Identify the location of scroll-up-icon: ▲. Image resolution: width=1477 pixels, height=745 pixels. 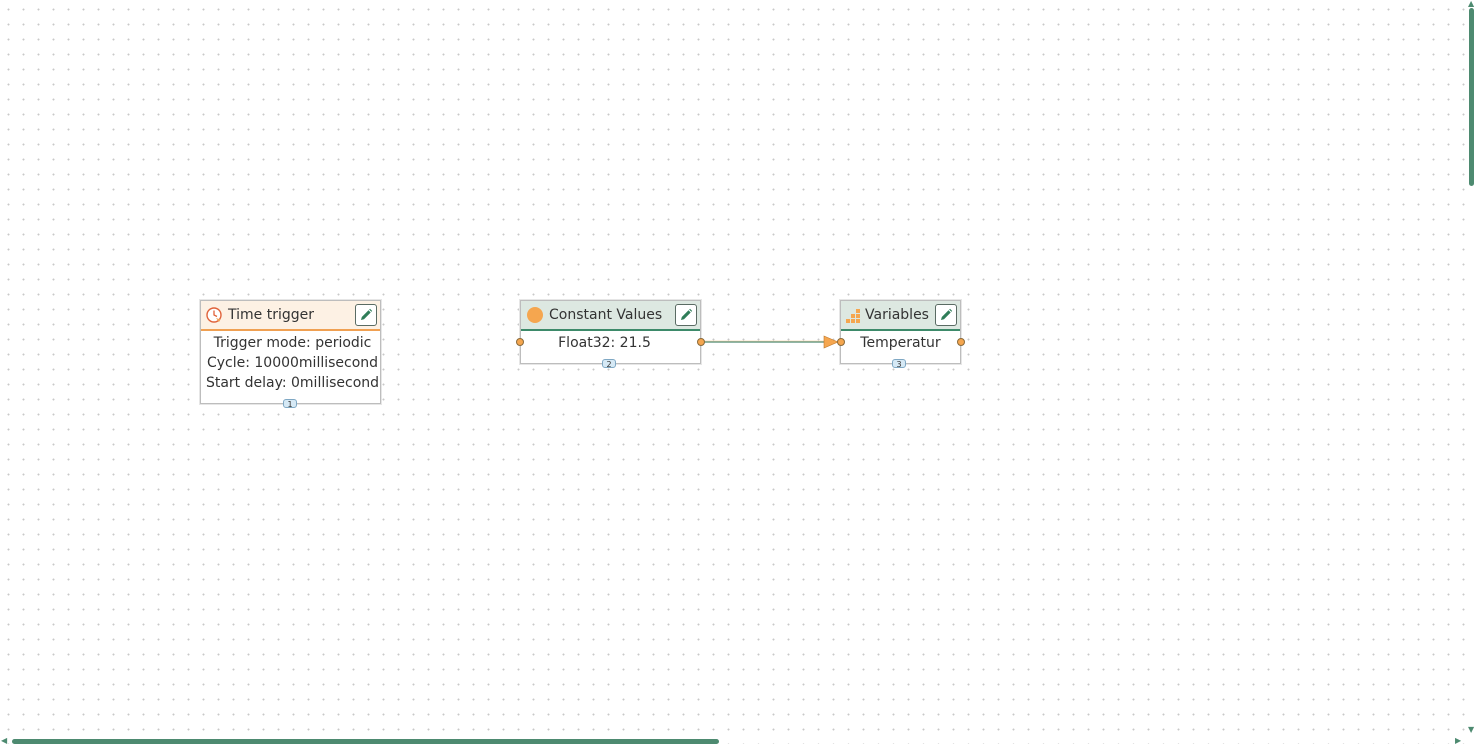
(1471, 4).